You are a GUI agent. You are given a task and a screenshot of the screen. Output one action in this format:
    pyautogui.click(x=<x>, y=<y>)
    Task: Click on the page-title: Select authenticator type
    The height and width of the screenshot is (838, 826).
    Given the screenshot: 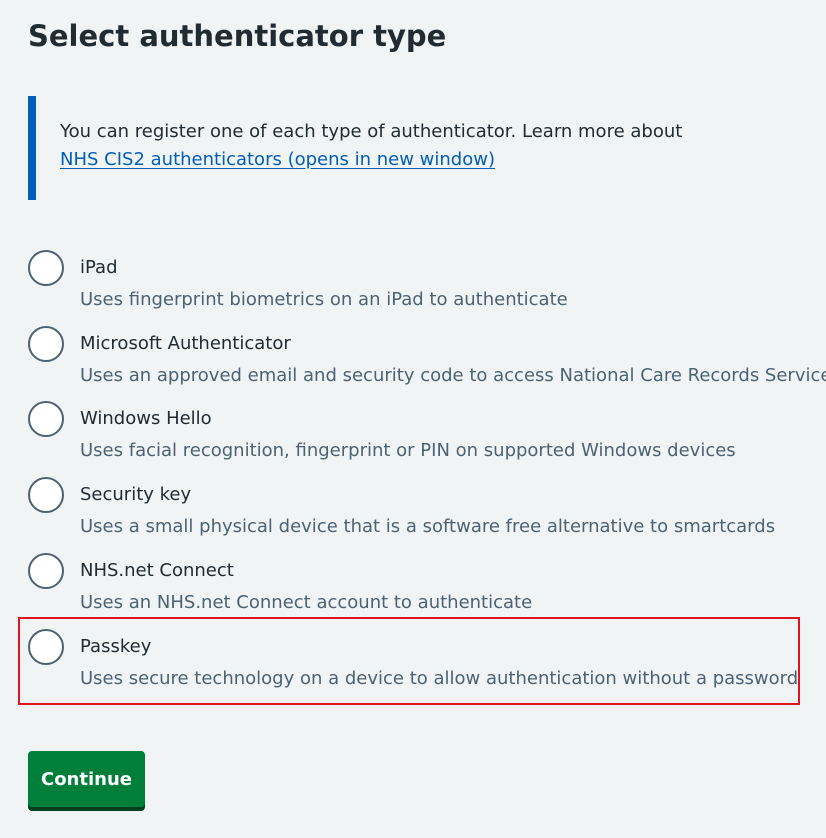 What is the action you would take?
    pyautogui.click(x=237, y=36)
    